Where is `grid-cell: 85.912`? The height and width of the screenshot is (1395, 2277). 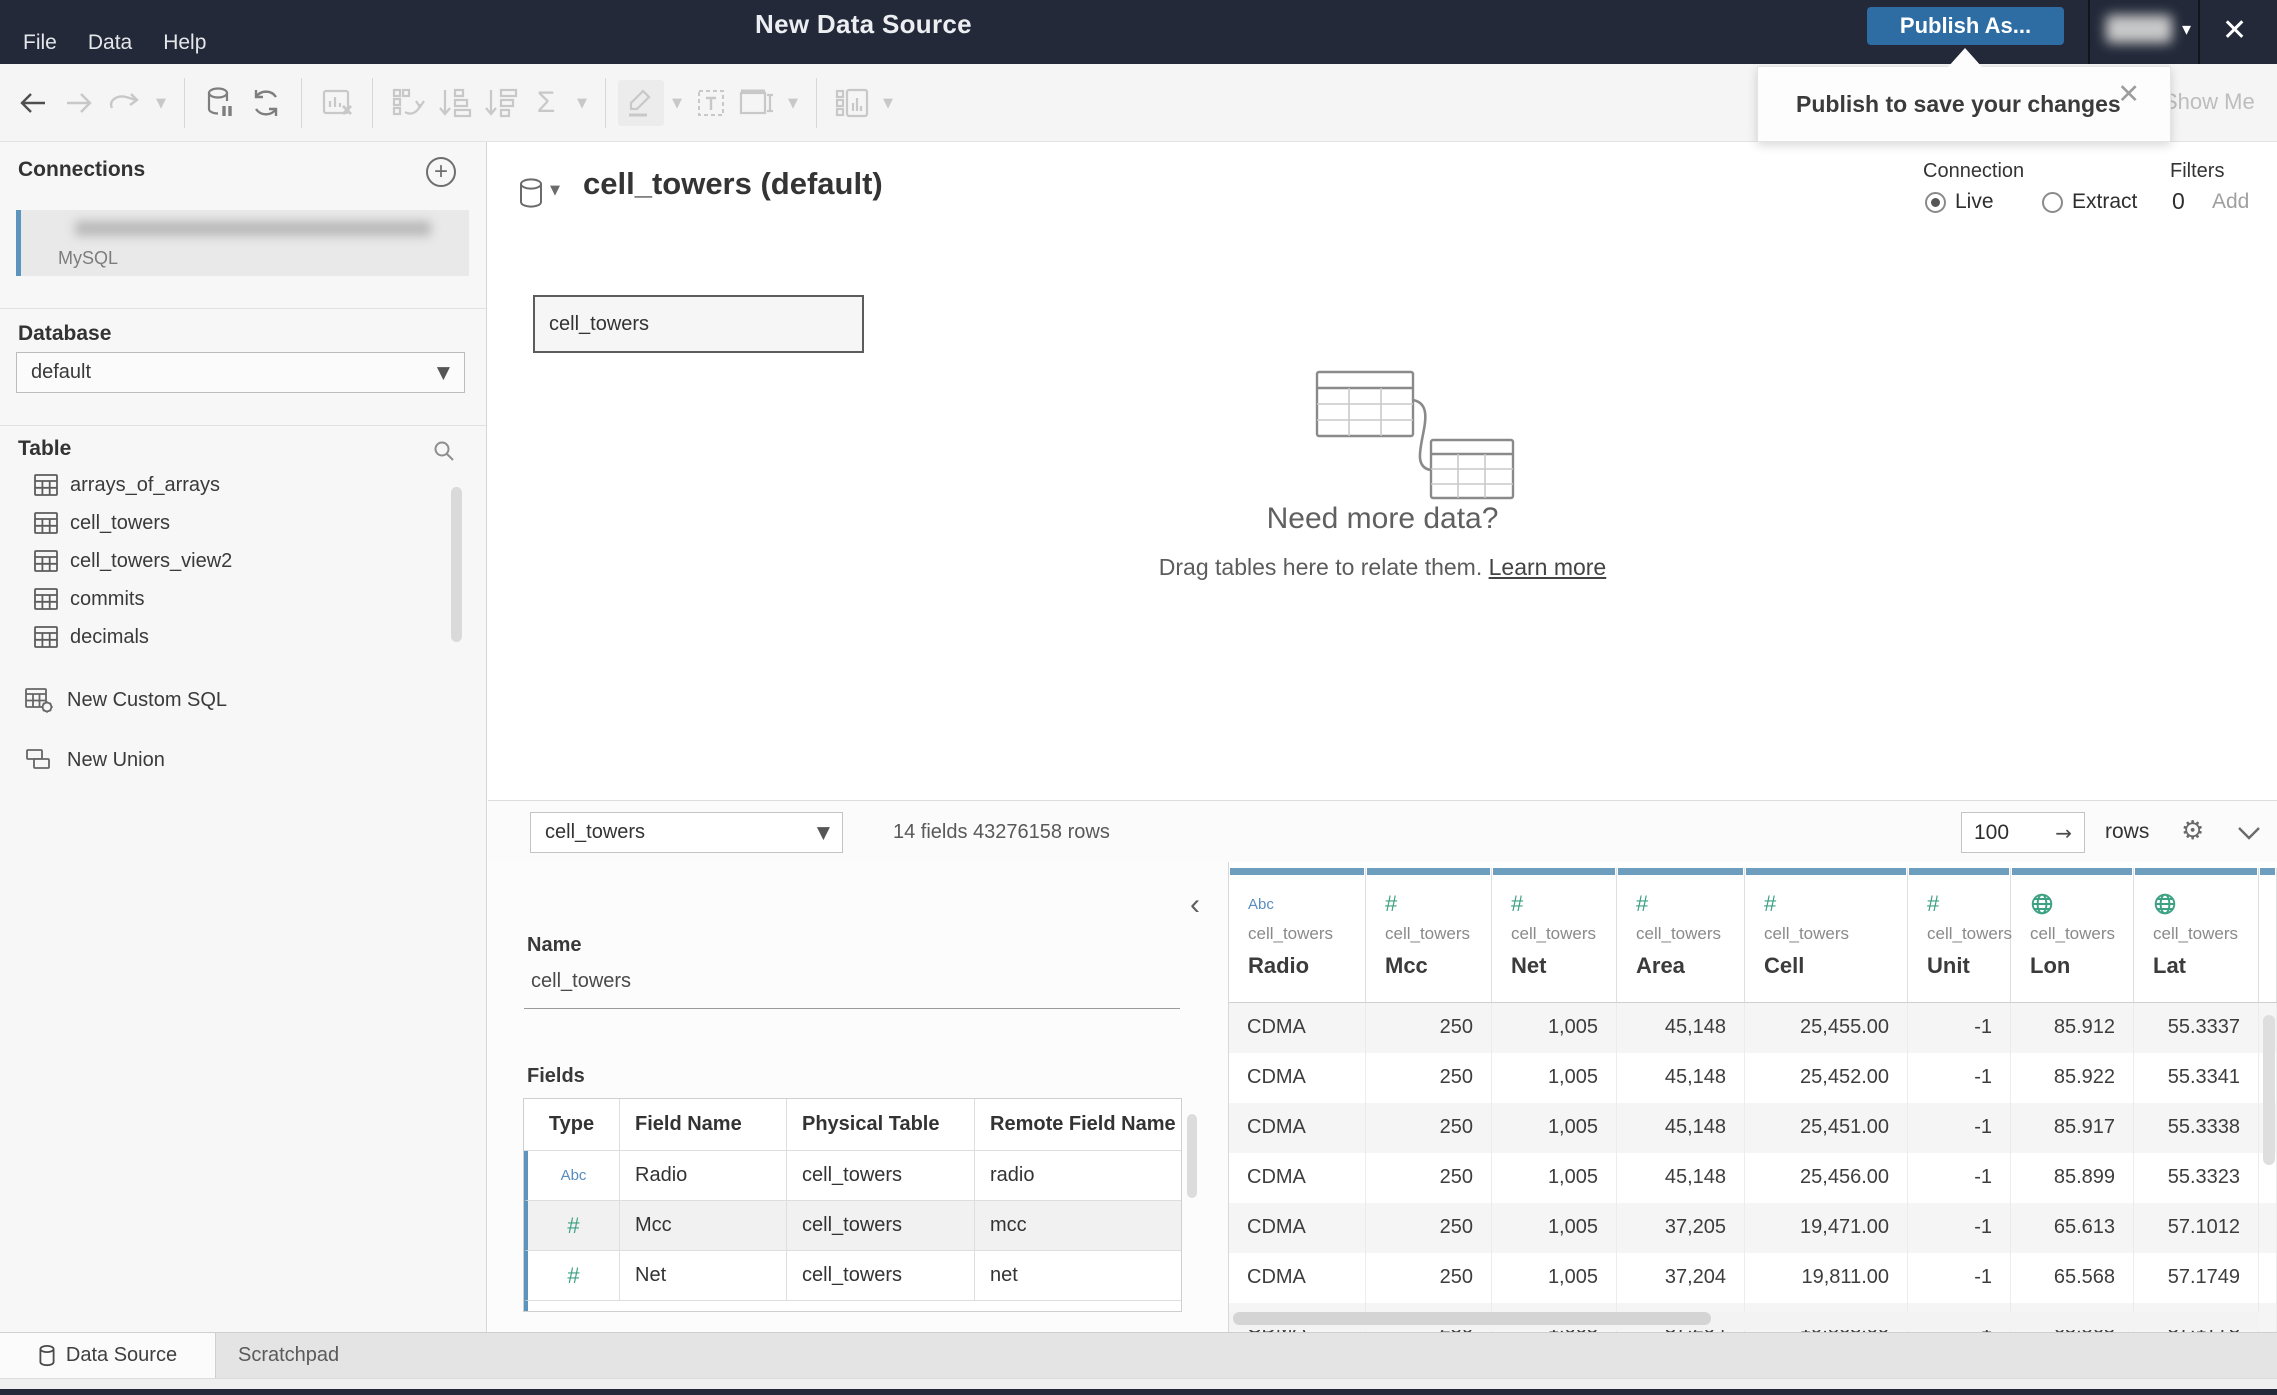
grid-cell: 85.912 is located at coordinates (2072, 1028).